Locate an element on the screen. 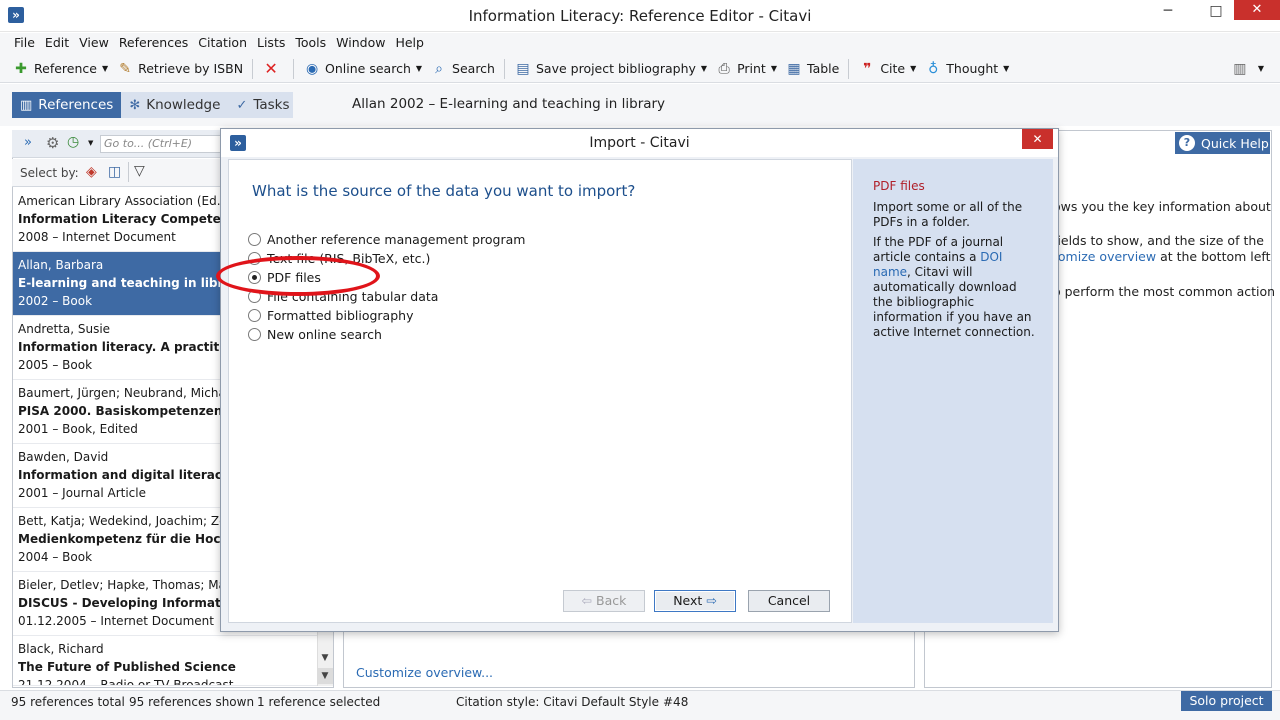 The image size is (1280, 720). quote-icon: ❞ is located at coordinates (867, 68).